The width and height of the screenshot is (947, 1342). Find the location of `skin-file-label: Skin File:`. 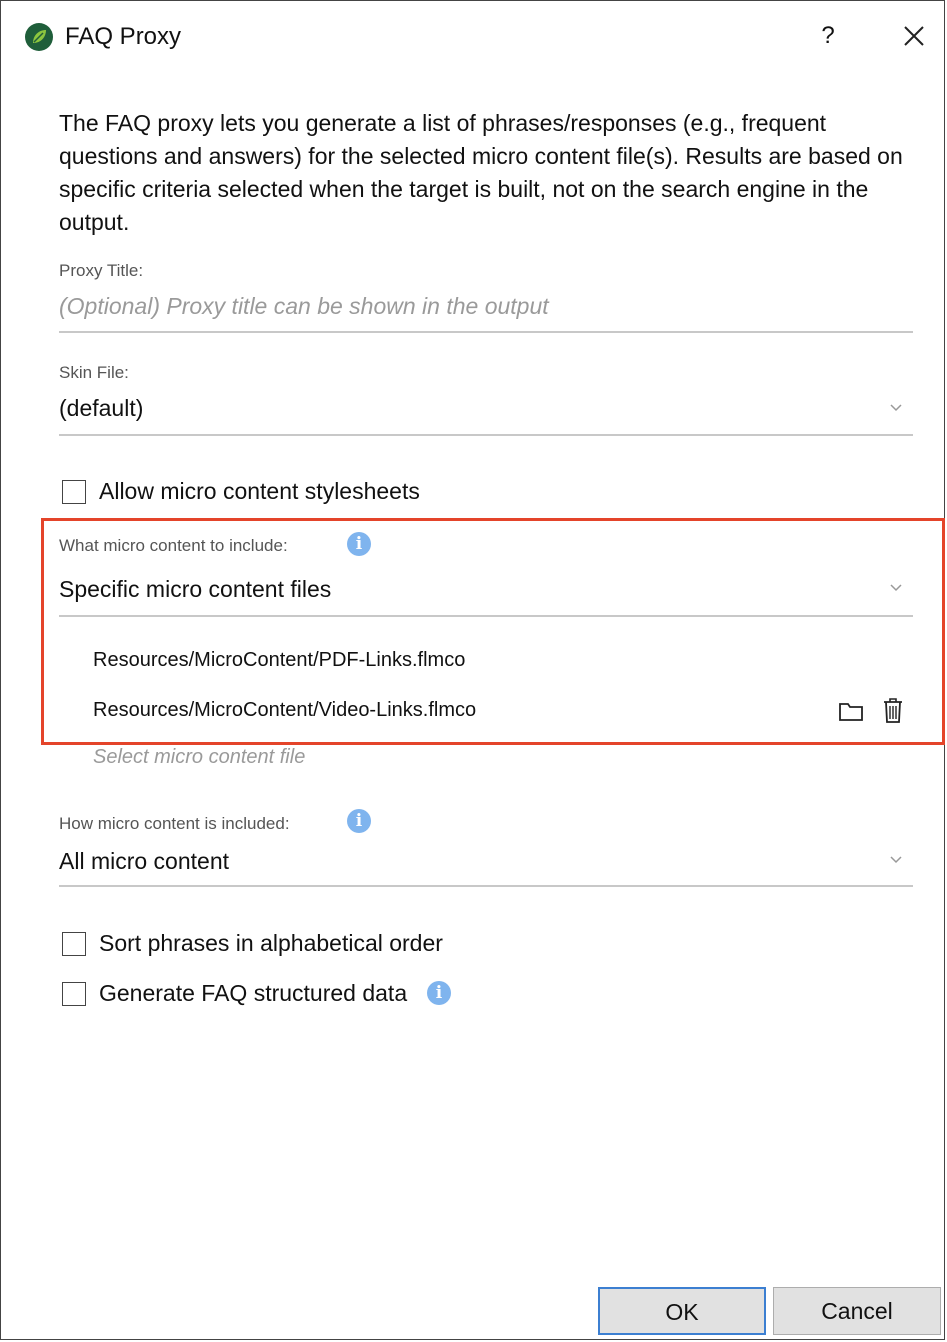

skin-file-label: Skin File: is located at coordinates (94, 372).